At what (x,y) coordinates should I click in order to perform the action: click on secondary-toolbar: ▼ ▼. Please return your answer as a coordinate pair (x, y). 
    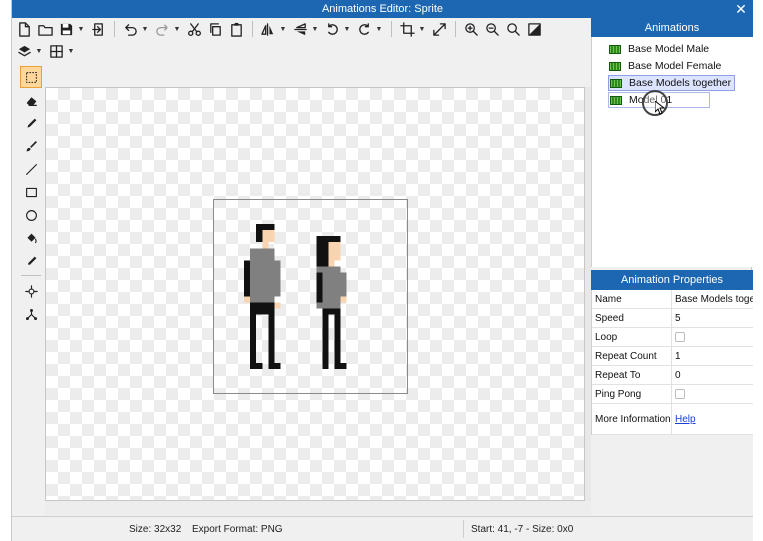
    Looking at the image, I should click on (46, 51).